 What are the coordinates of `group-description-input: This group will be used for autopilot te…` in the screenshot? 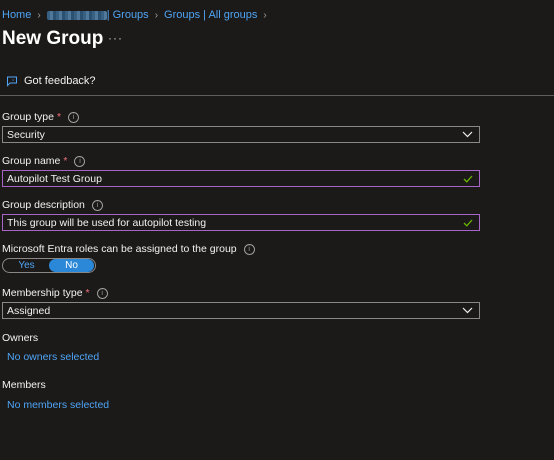 It's located at (241, 222).